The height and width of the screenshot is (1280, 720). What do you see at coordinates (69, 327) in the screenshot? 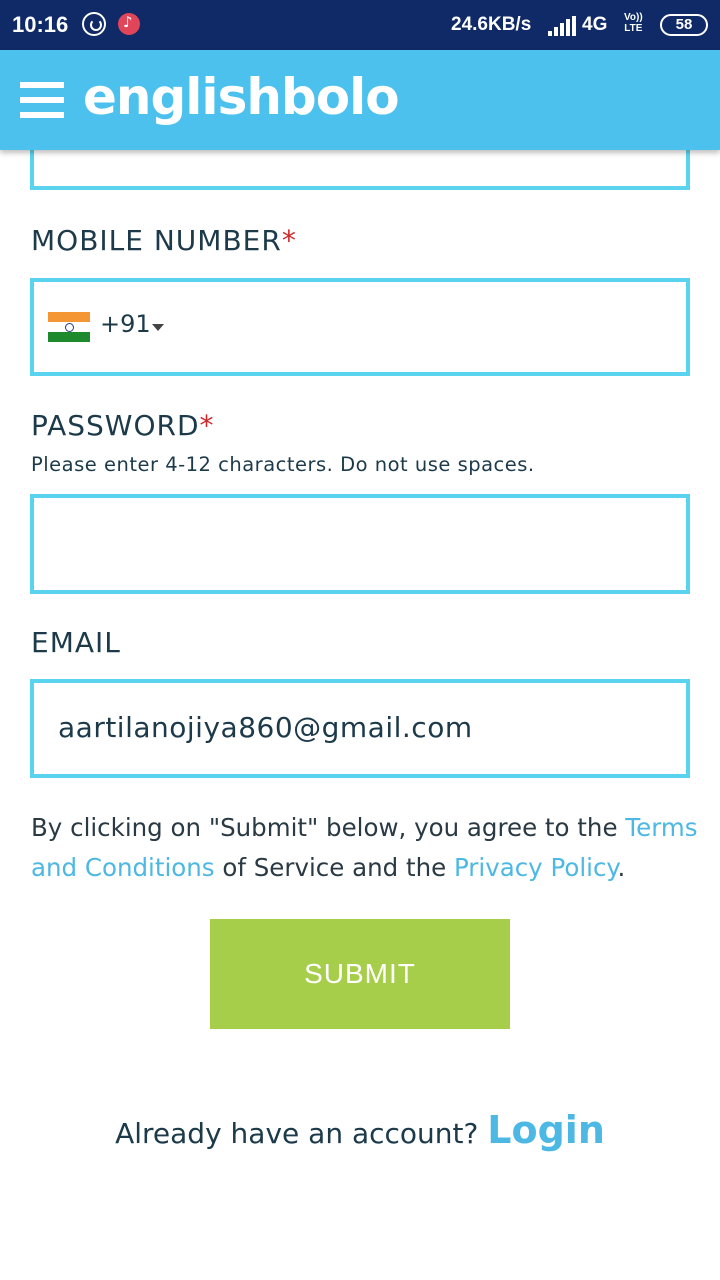
I see `india-flag-icon` at bounding box center [69, 327].